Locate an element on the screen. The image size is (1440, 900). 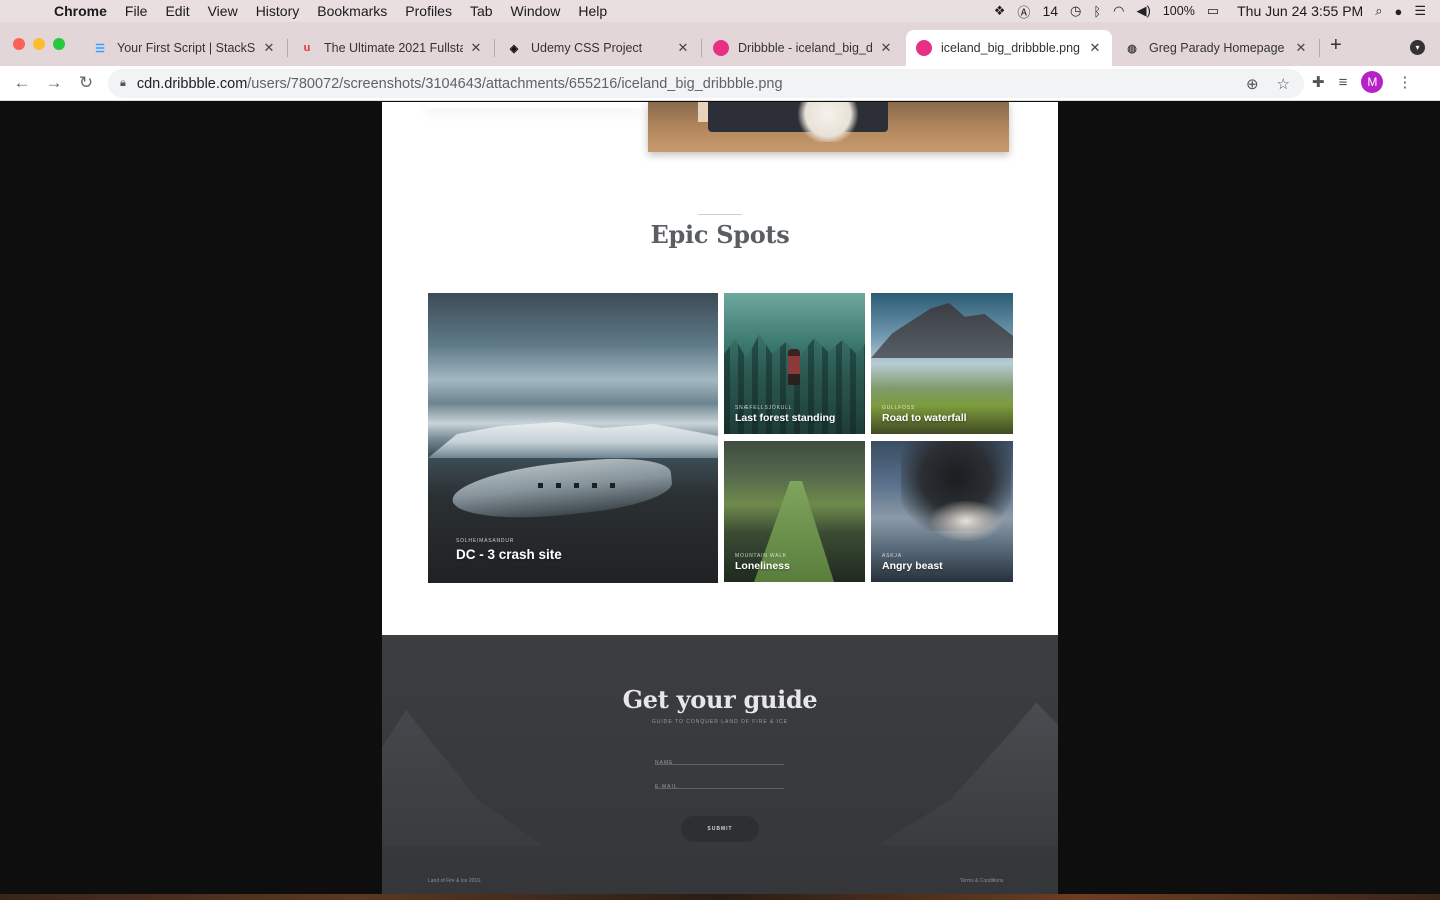
tab-title: iceland_big_dribbble.png is located at coordinates (1011, 48).